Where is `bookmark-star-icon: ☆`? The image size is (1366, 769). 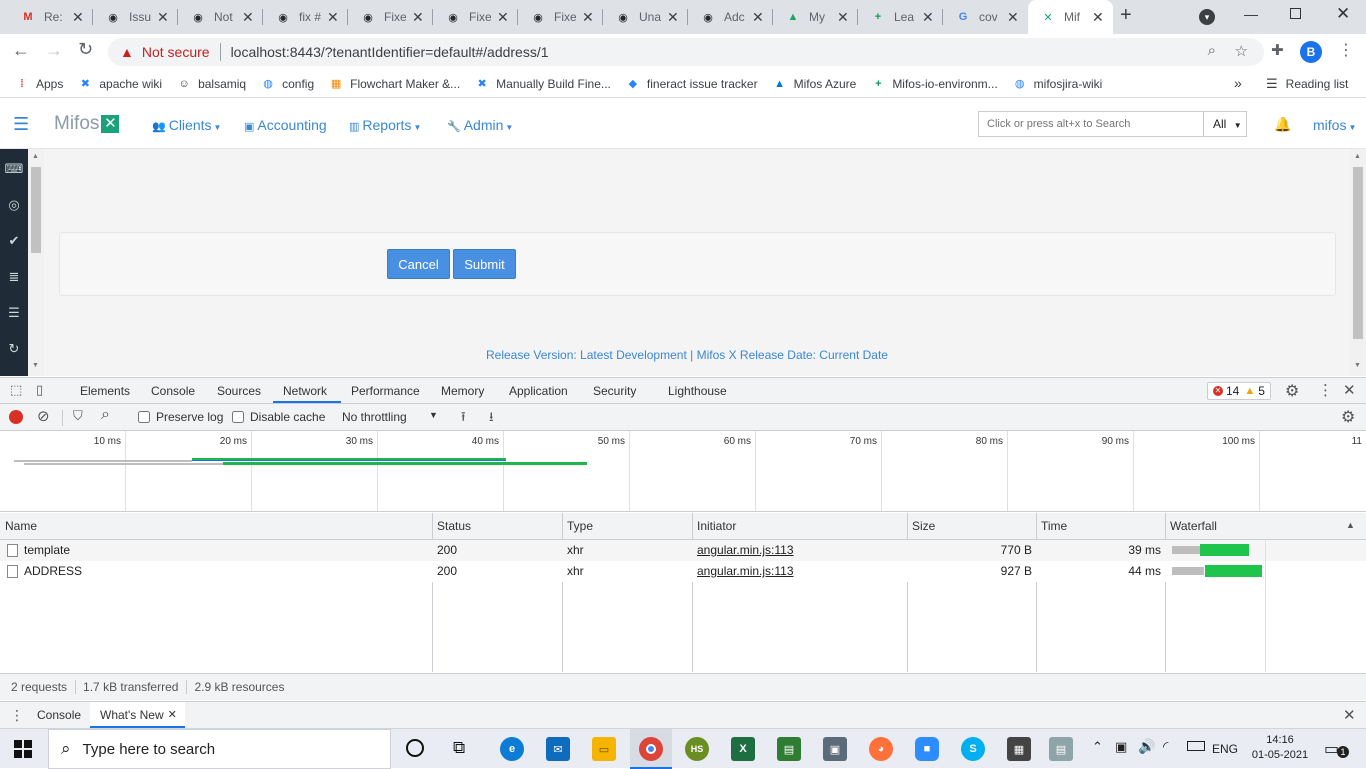
bookmark-star-icon: ☆ is located at coordinates (1241, 51).